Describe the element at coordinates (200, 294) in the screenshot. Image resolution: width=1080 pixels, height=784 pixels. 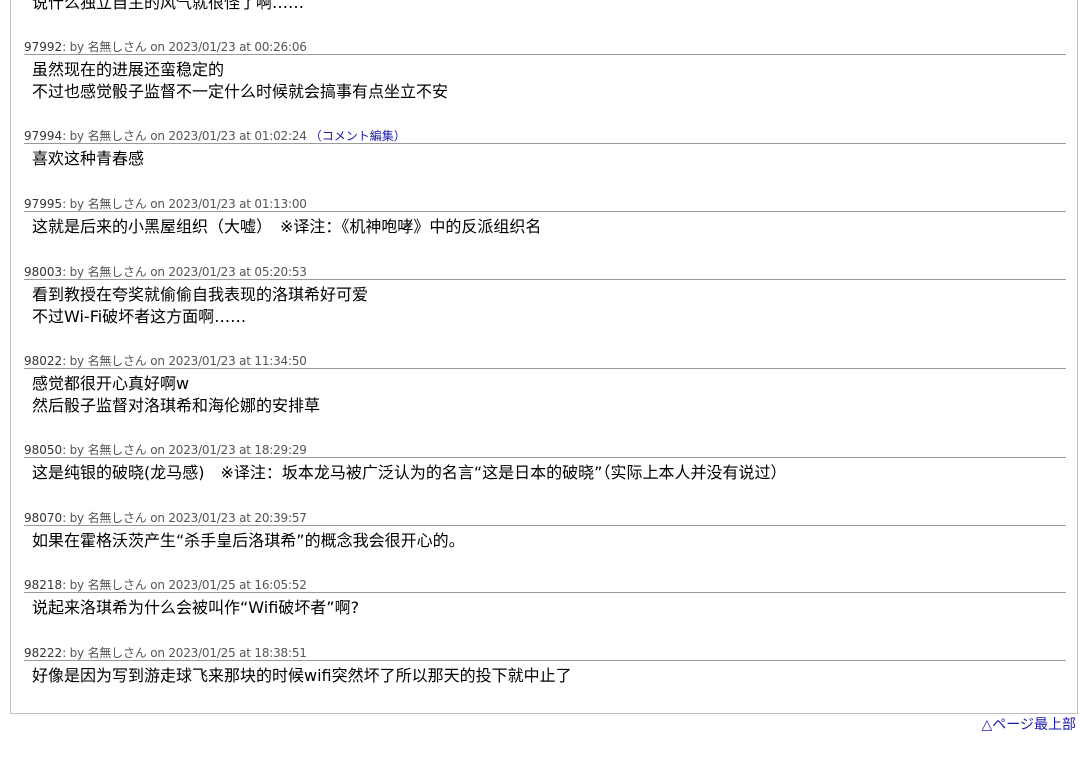
I see `comment-line: 看到教授在夸奖就偷偷自我表现的洛琪希好可爱` at that location.